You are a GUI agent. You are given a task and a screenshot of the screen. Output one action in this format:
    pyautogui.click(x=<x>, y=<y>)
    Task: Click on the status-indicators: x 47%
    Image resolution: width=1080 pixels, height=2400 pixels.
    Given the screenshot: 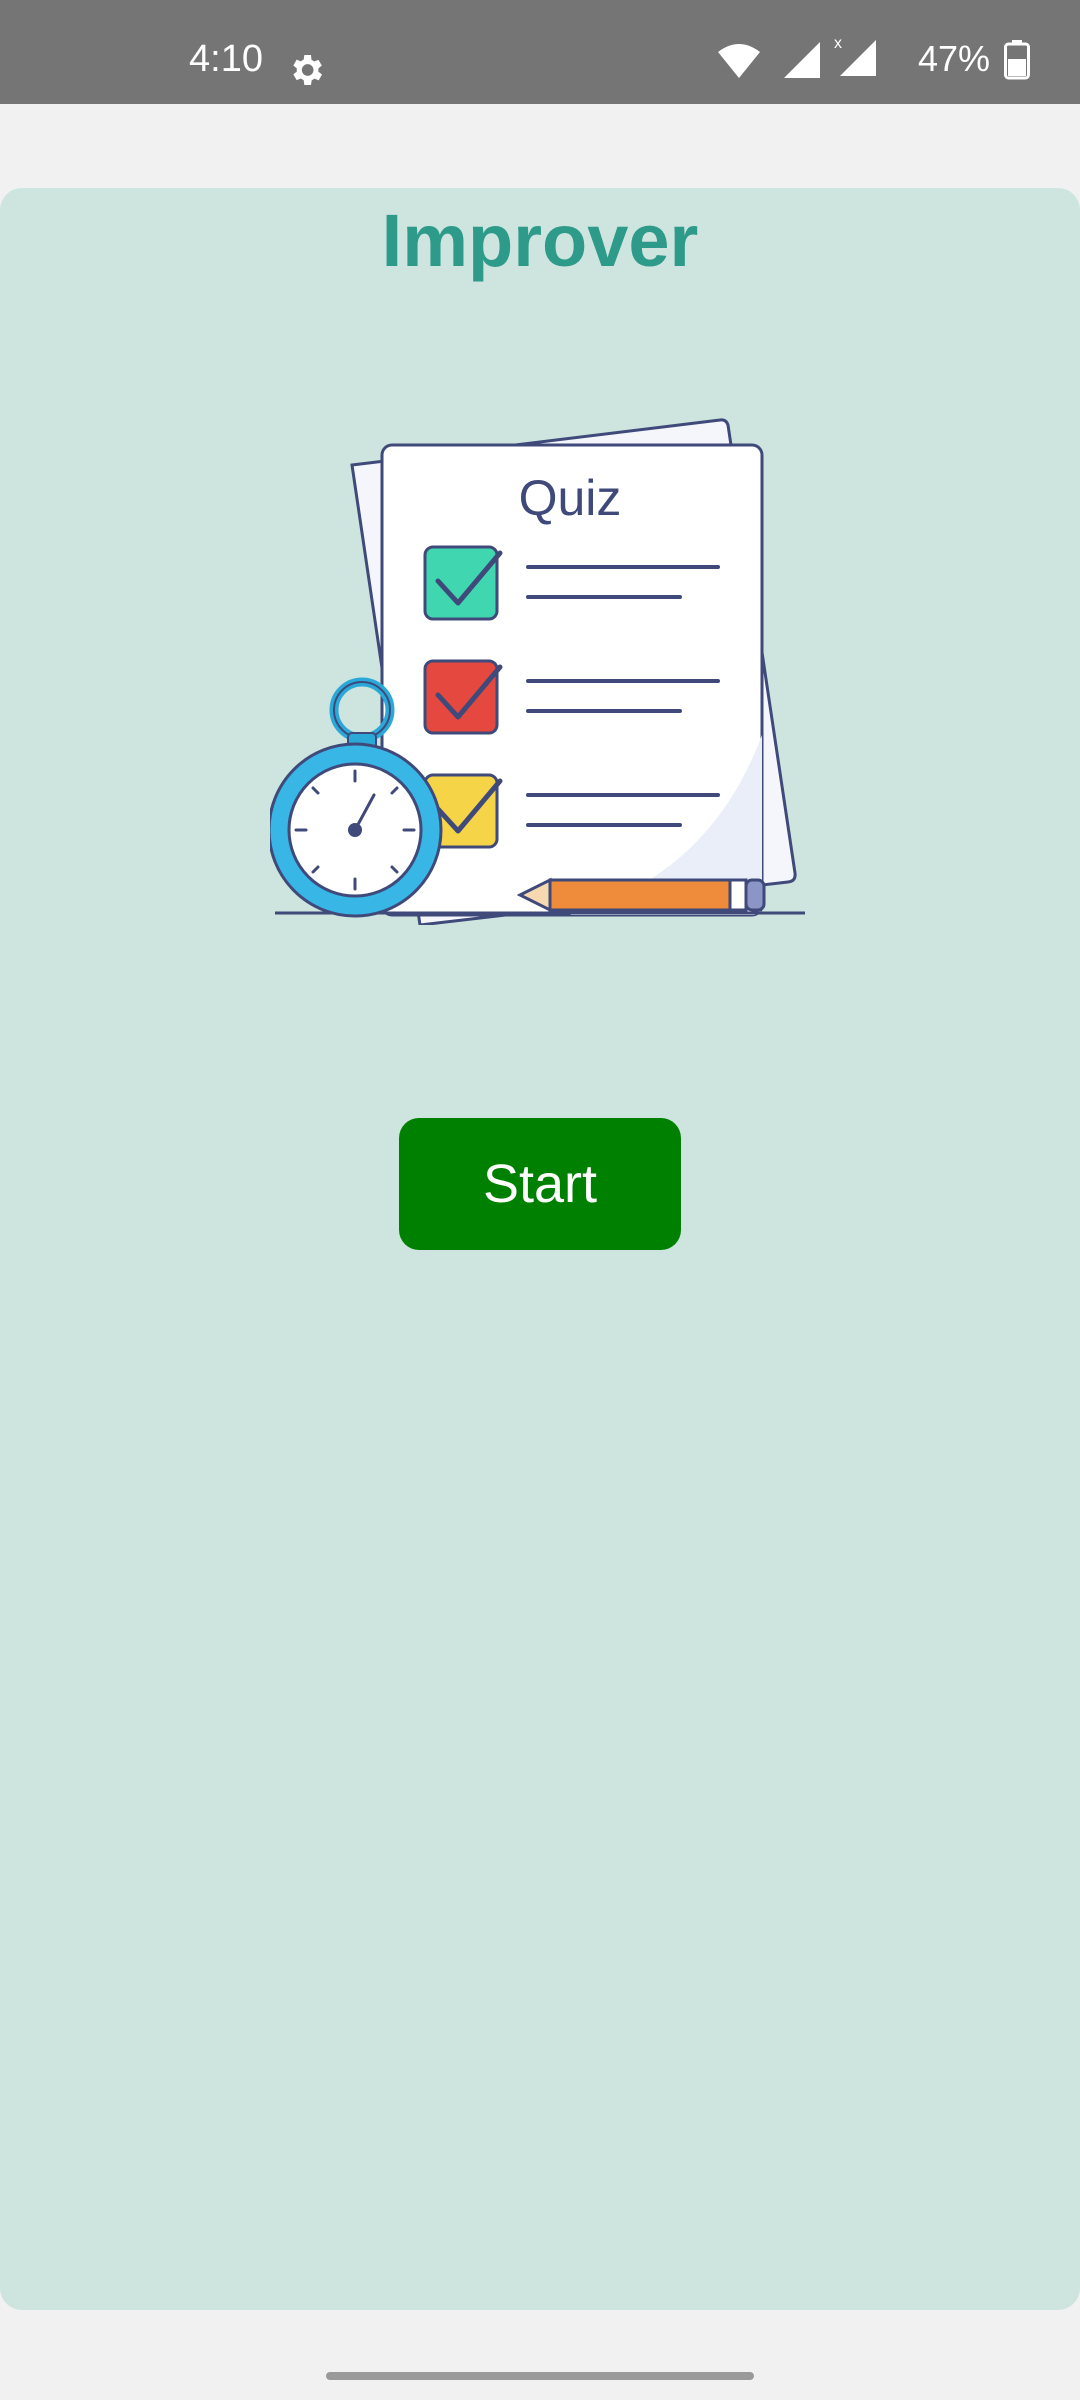 What is the action you would take?
    pyautogui.click(x=873, y=67)
    